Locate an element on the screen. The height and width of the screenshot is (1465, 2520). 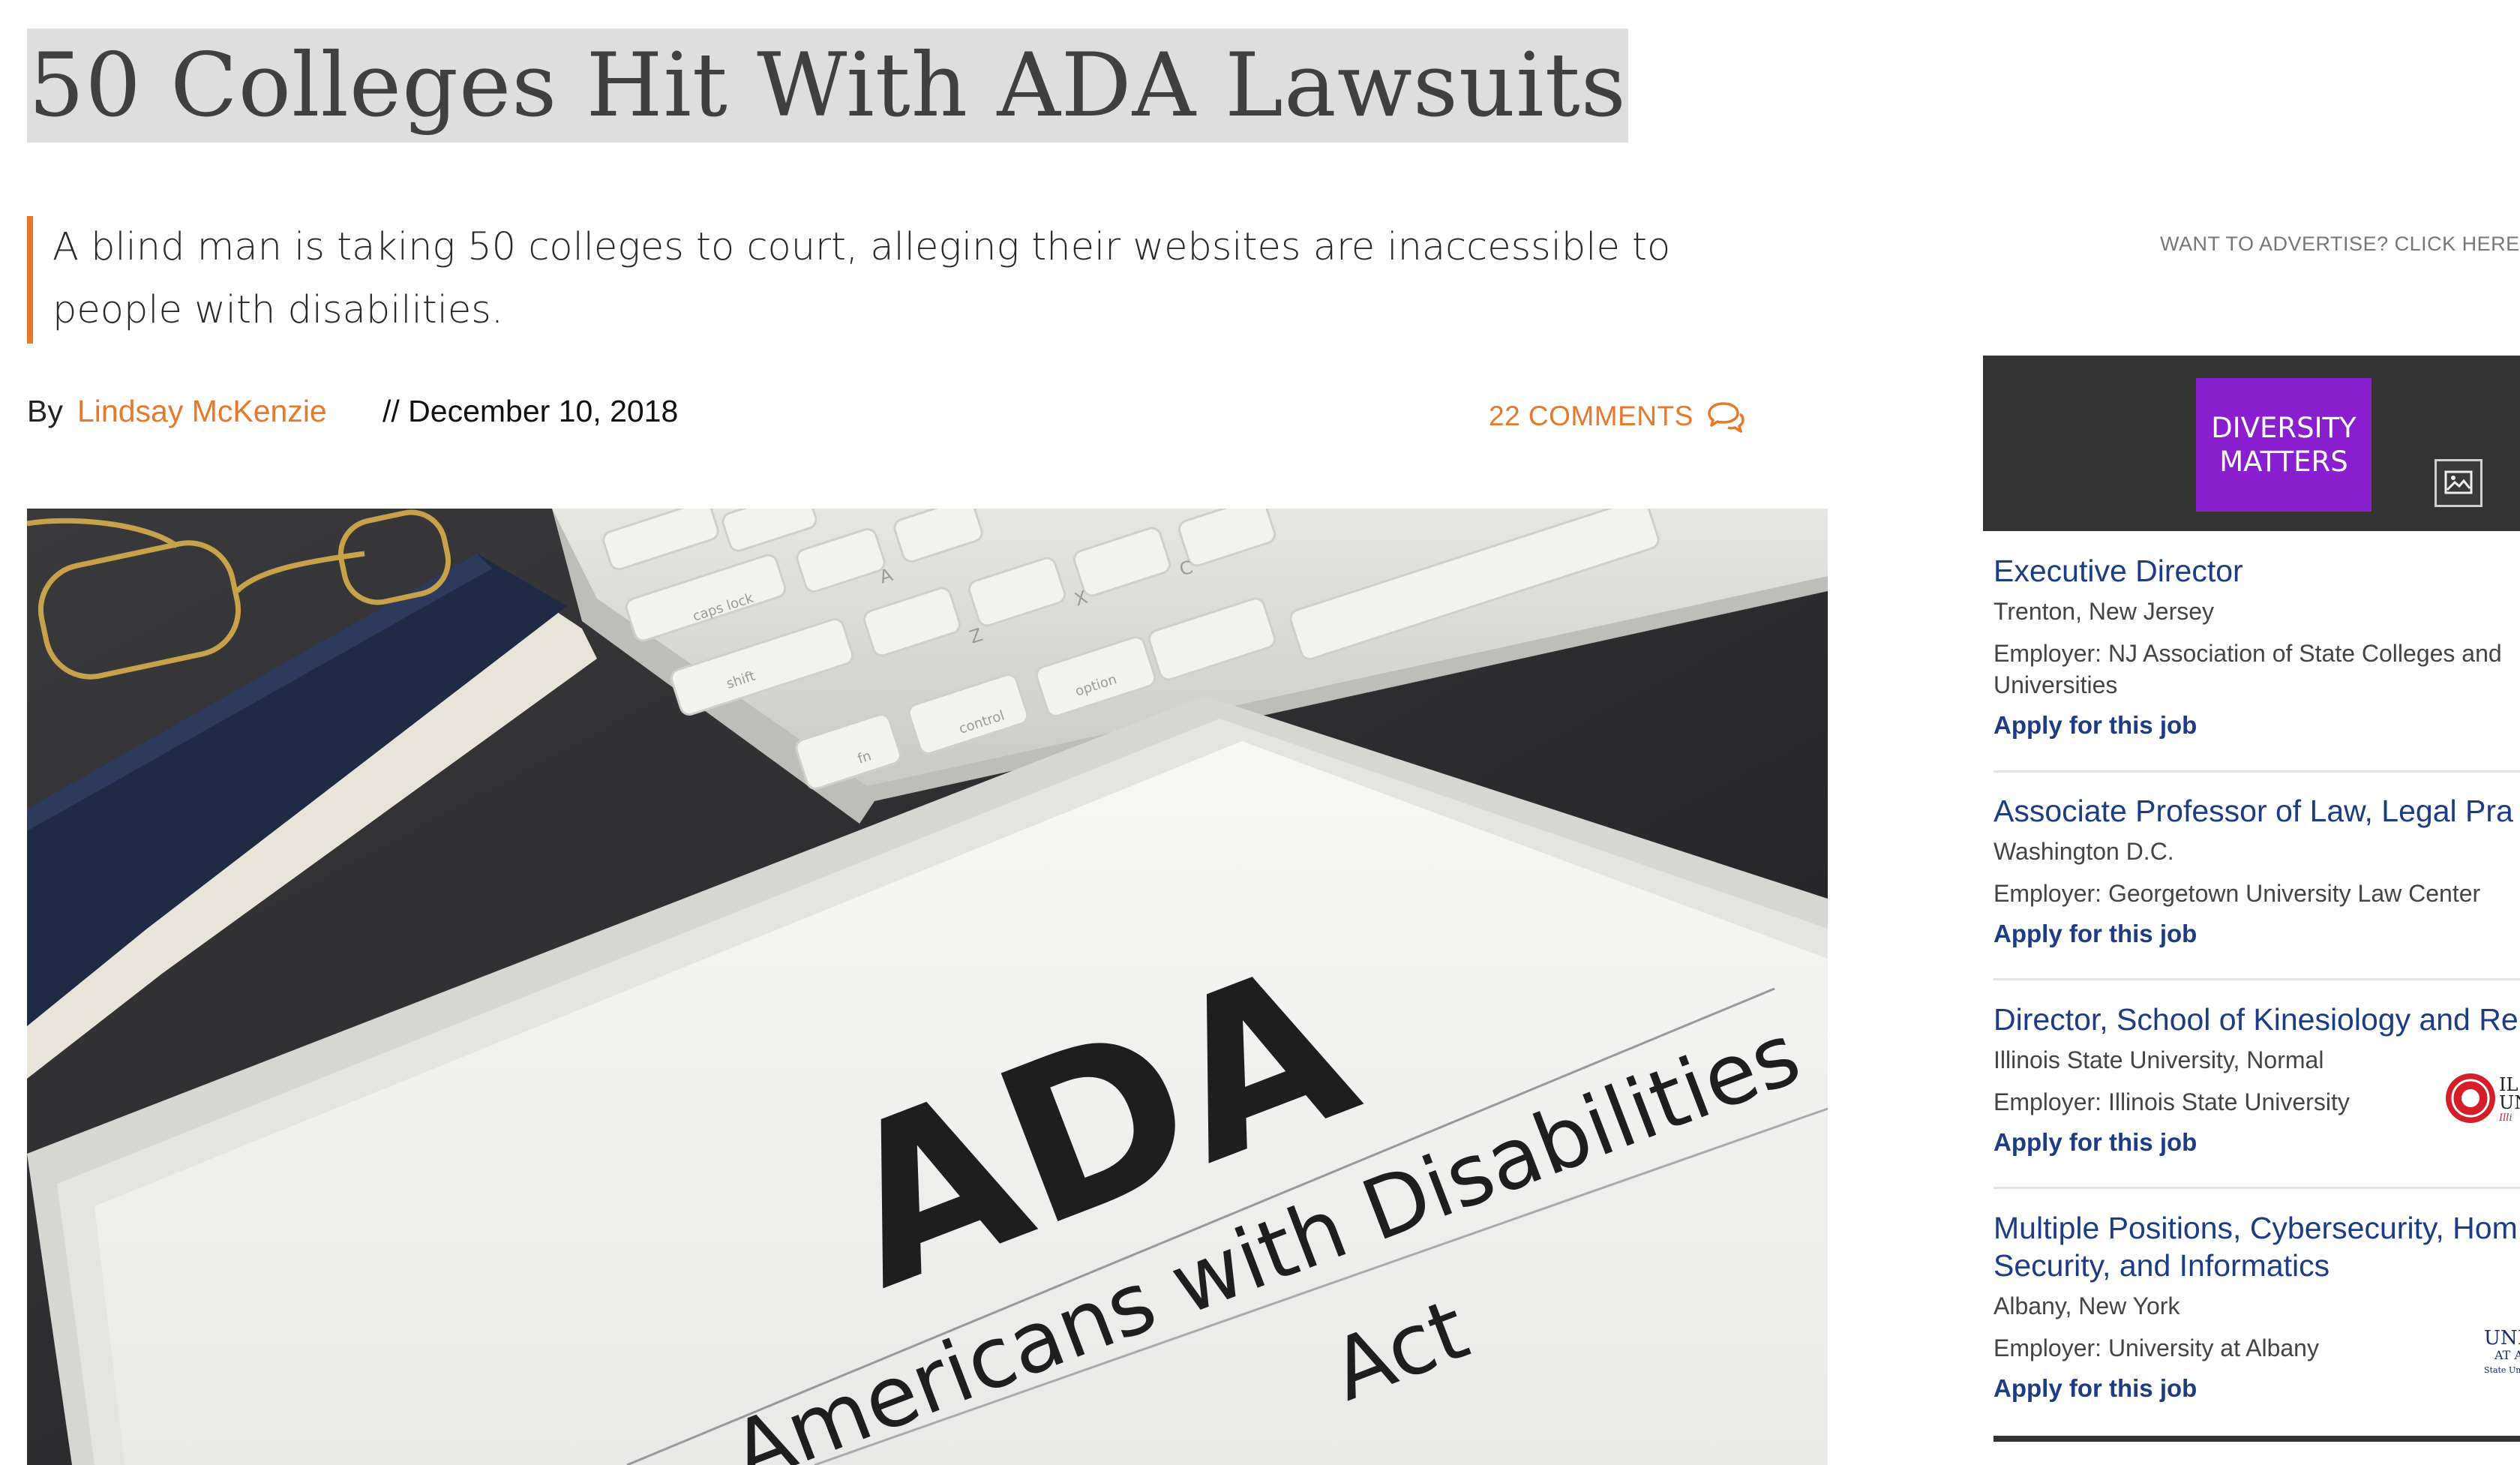
job-location: Albany, New York is located at coordinates (2087, 1305).